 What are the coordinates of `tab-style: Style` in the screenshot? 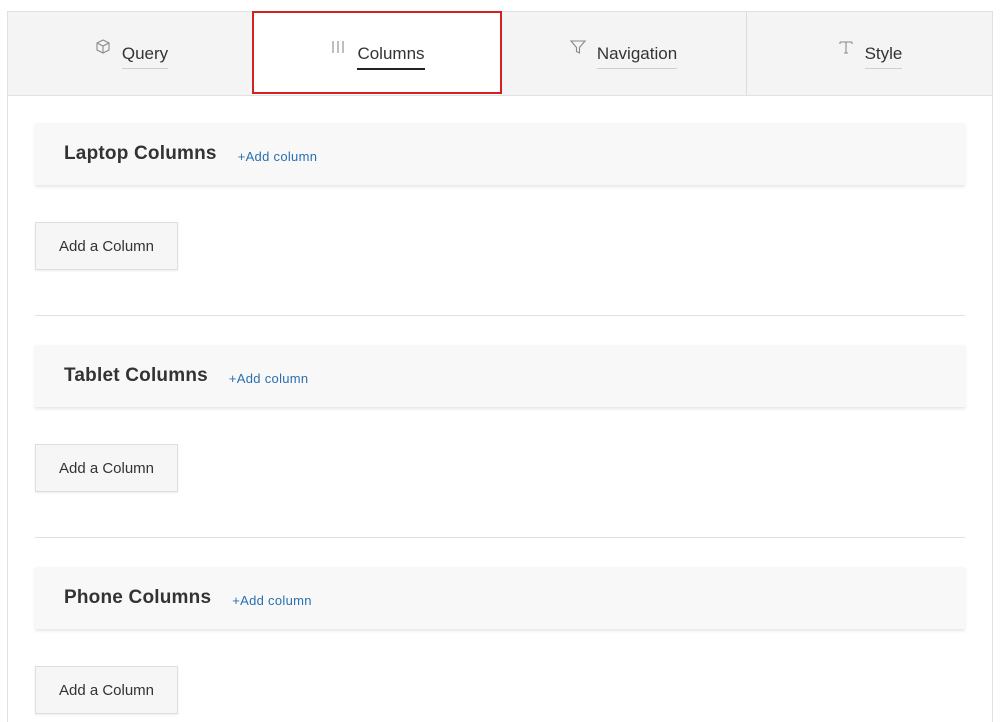 It's located at (869, 53).